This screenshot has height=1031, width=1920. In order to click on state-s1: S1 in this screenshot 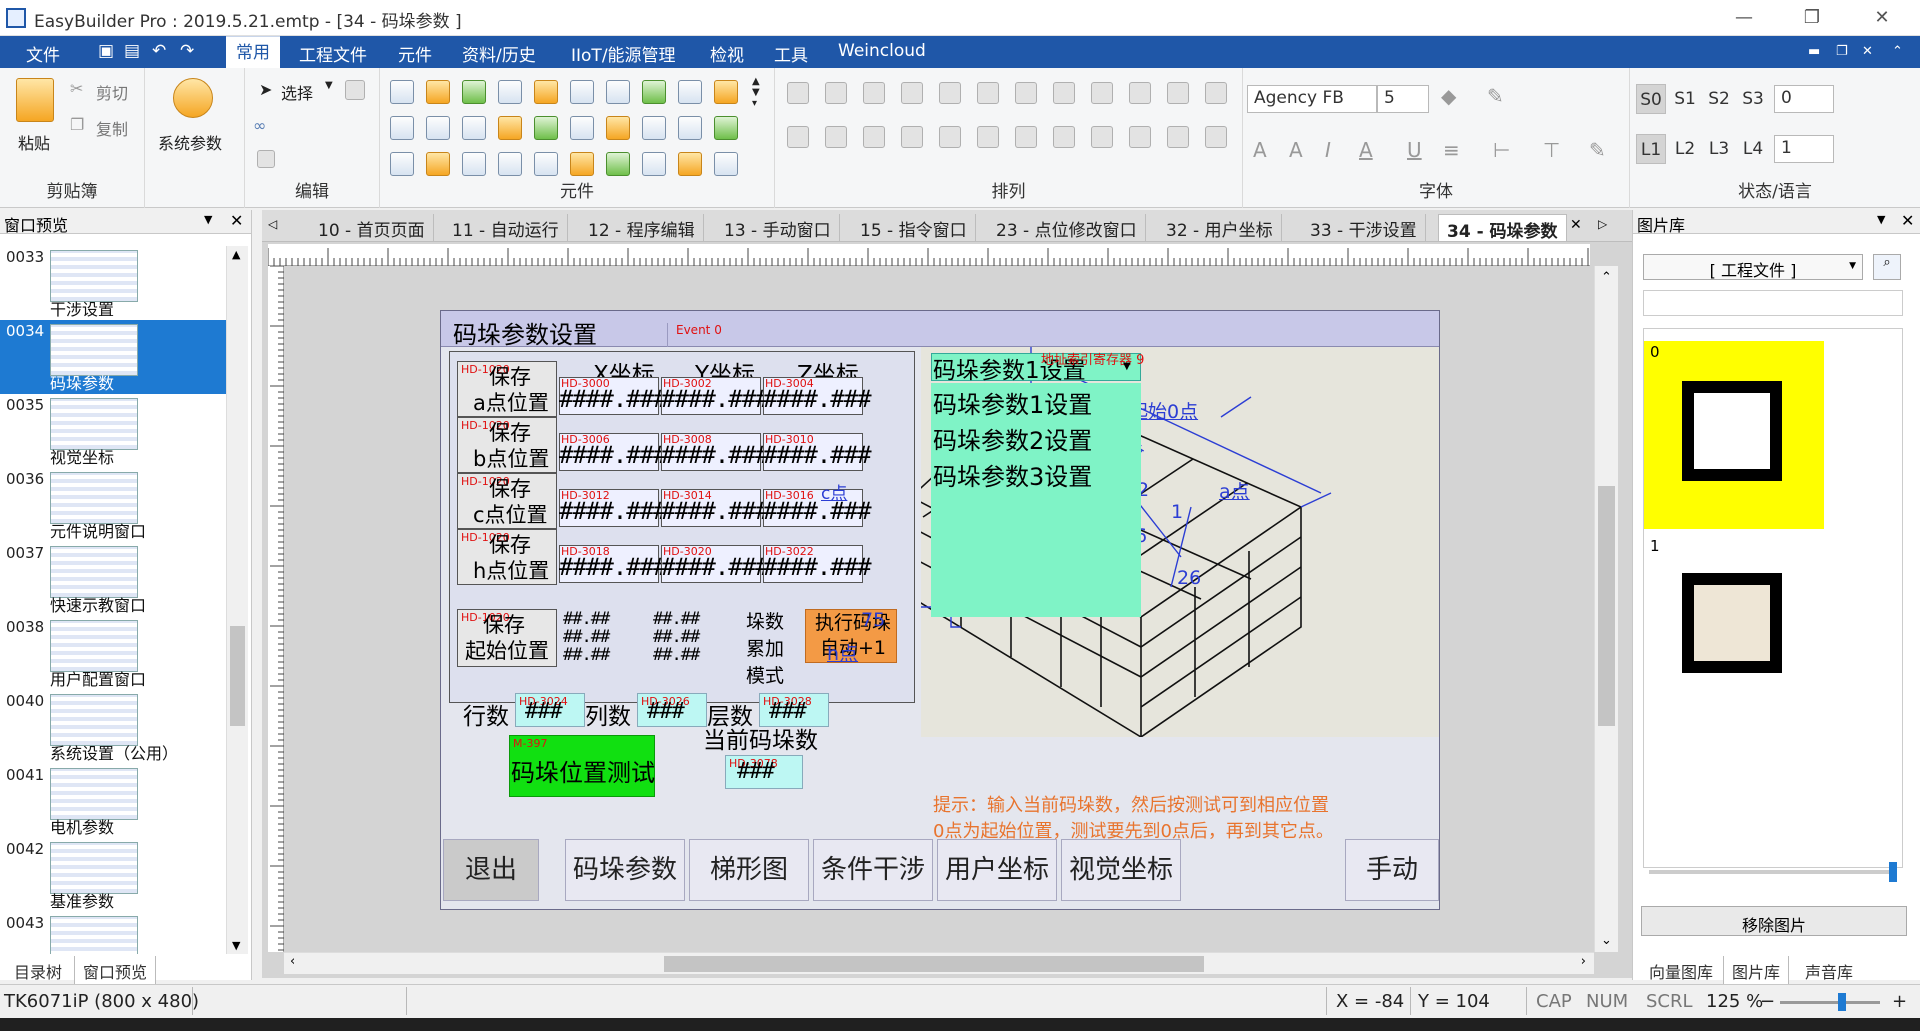, I will do `click(1685, 99)`.